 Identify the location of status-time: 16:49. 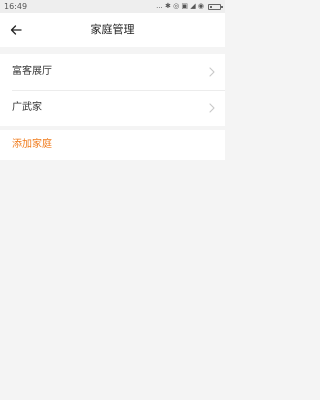
(16, 6).